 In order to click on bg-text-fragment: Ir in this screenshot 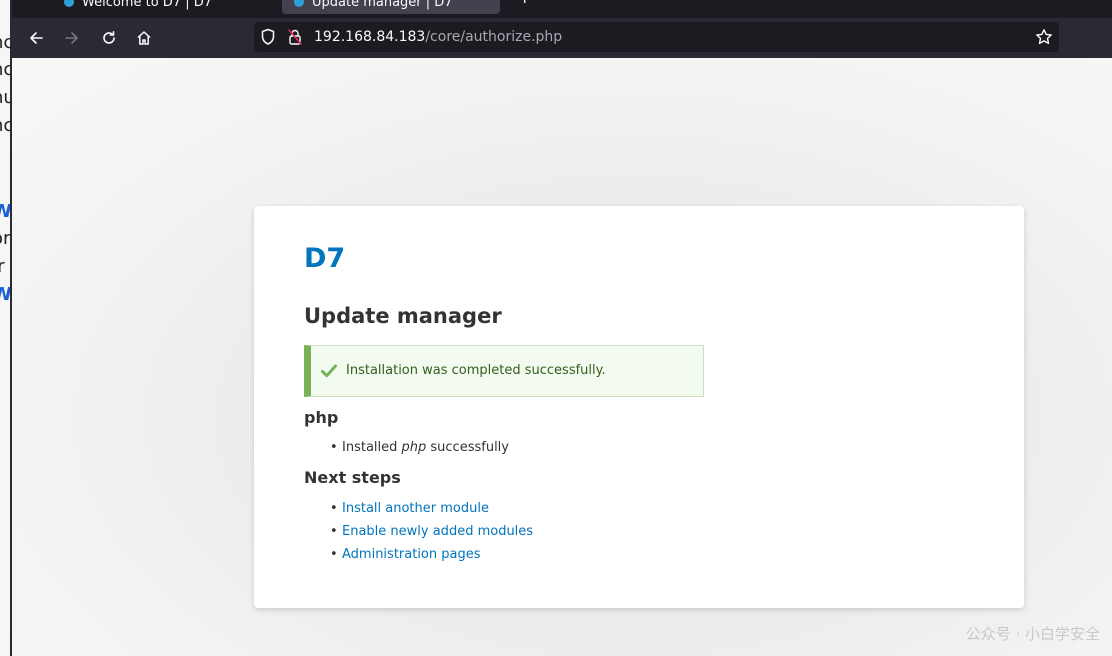, I will do `click(2, 266)`.